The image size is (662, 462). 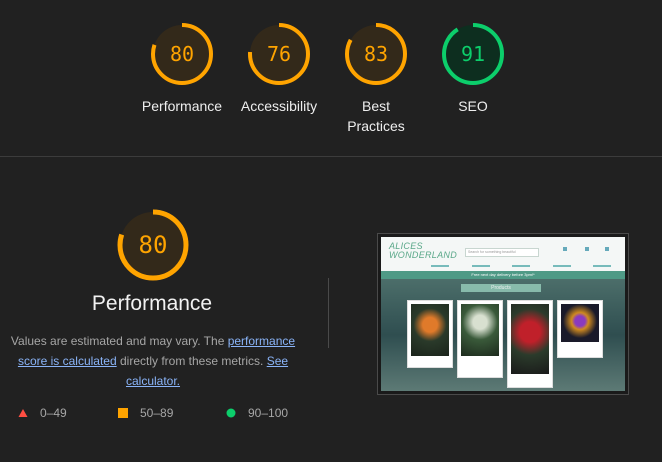 I want to click on gauge-label: Best Practices, so click(x=376, y=116).